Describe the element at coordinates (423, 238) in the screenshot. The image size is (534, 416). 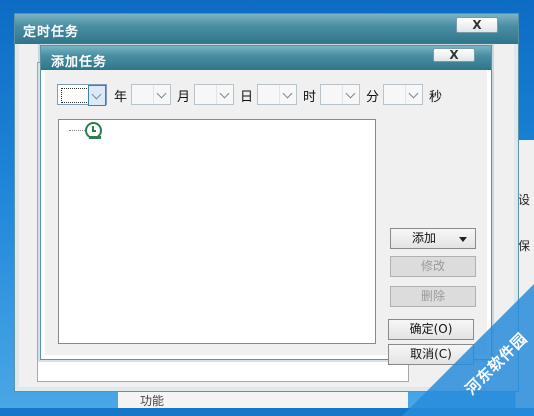
I see `add-button-label: 添加` at that location.